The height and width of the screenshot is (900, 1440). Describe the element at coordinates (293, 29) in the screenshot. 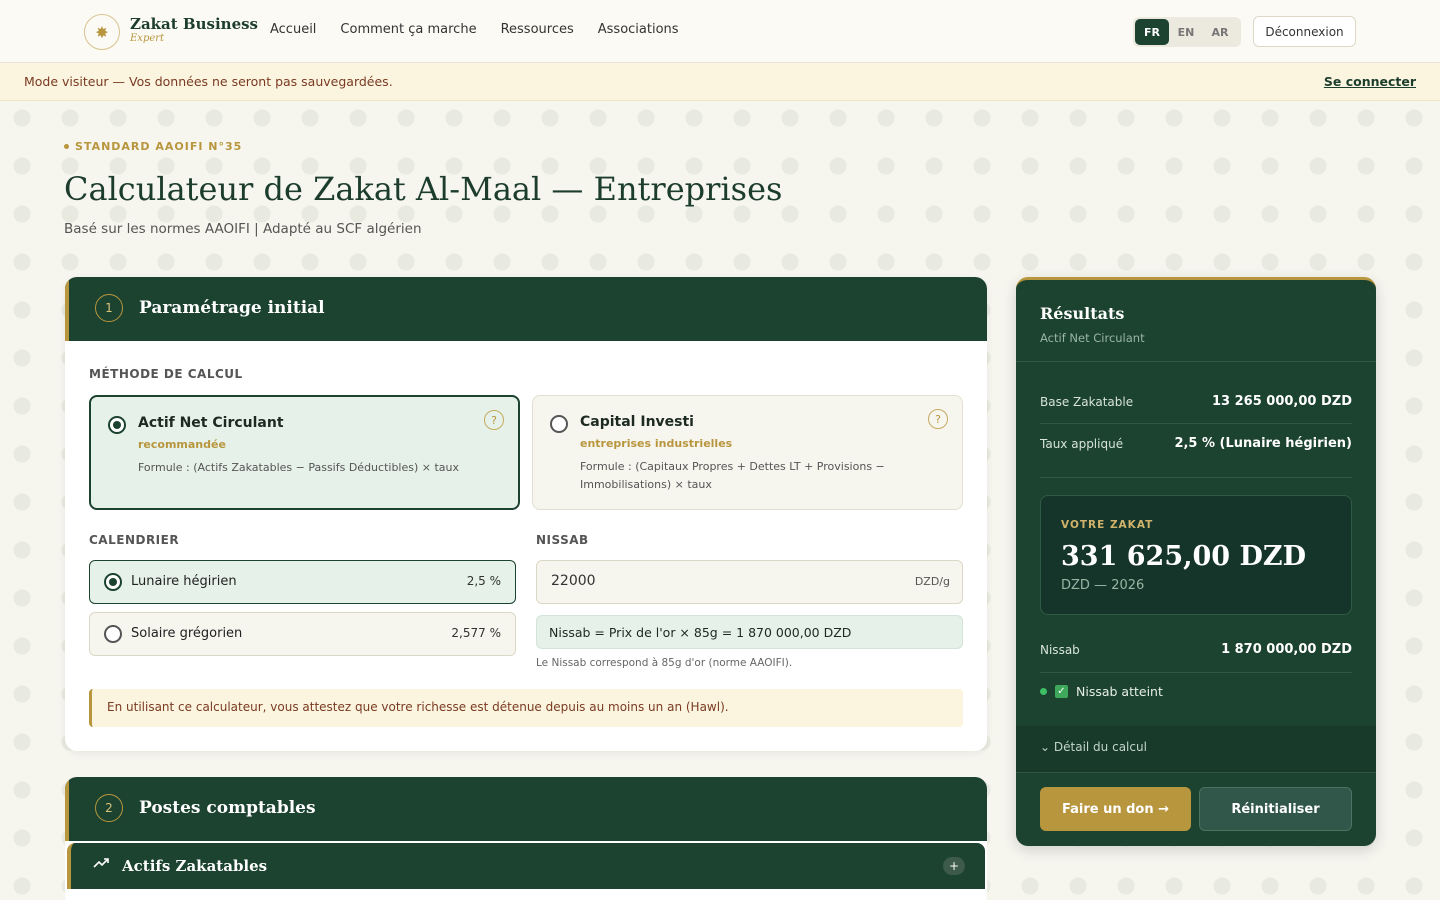

I see `nav-accueil: Accueil` at that location.